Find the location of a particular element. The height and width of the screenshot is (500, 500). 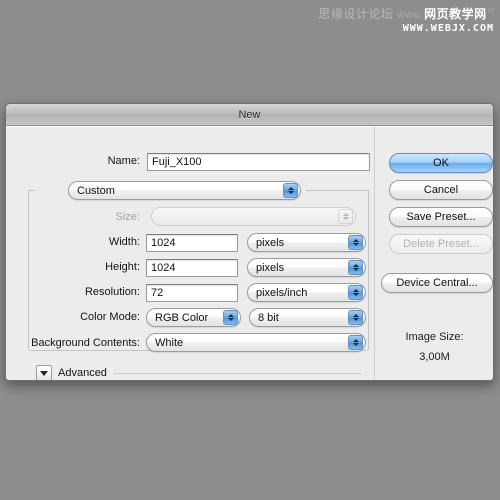

resolution-label: Resolution: is located at coordinates (112, 292).